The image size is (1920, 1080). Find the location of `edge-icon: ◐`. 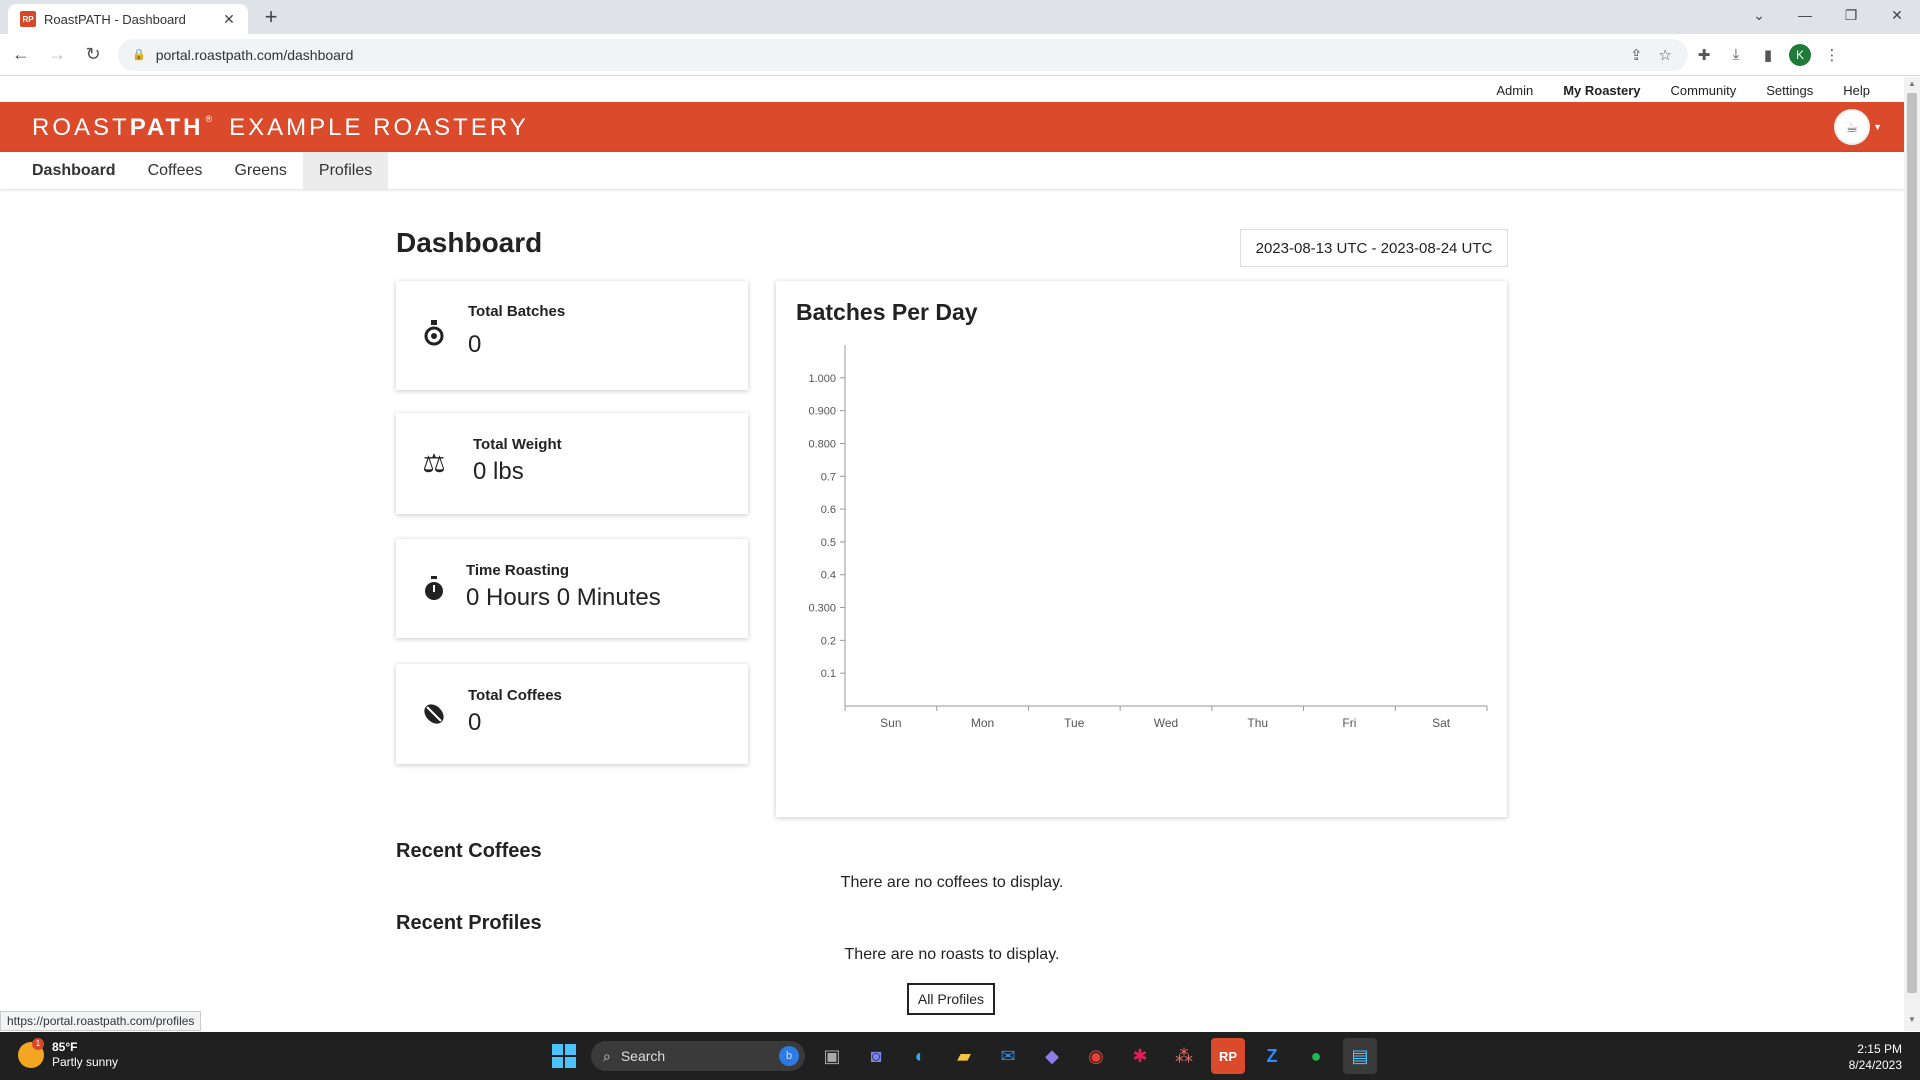

edge-icon: ◐ is located at coordinates (920, 1056).